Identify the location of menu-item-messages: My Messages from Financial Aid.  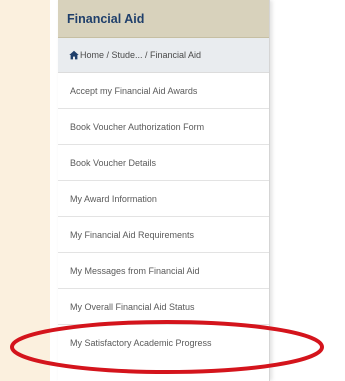
(163, 271).